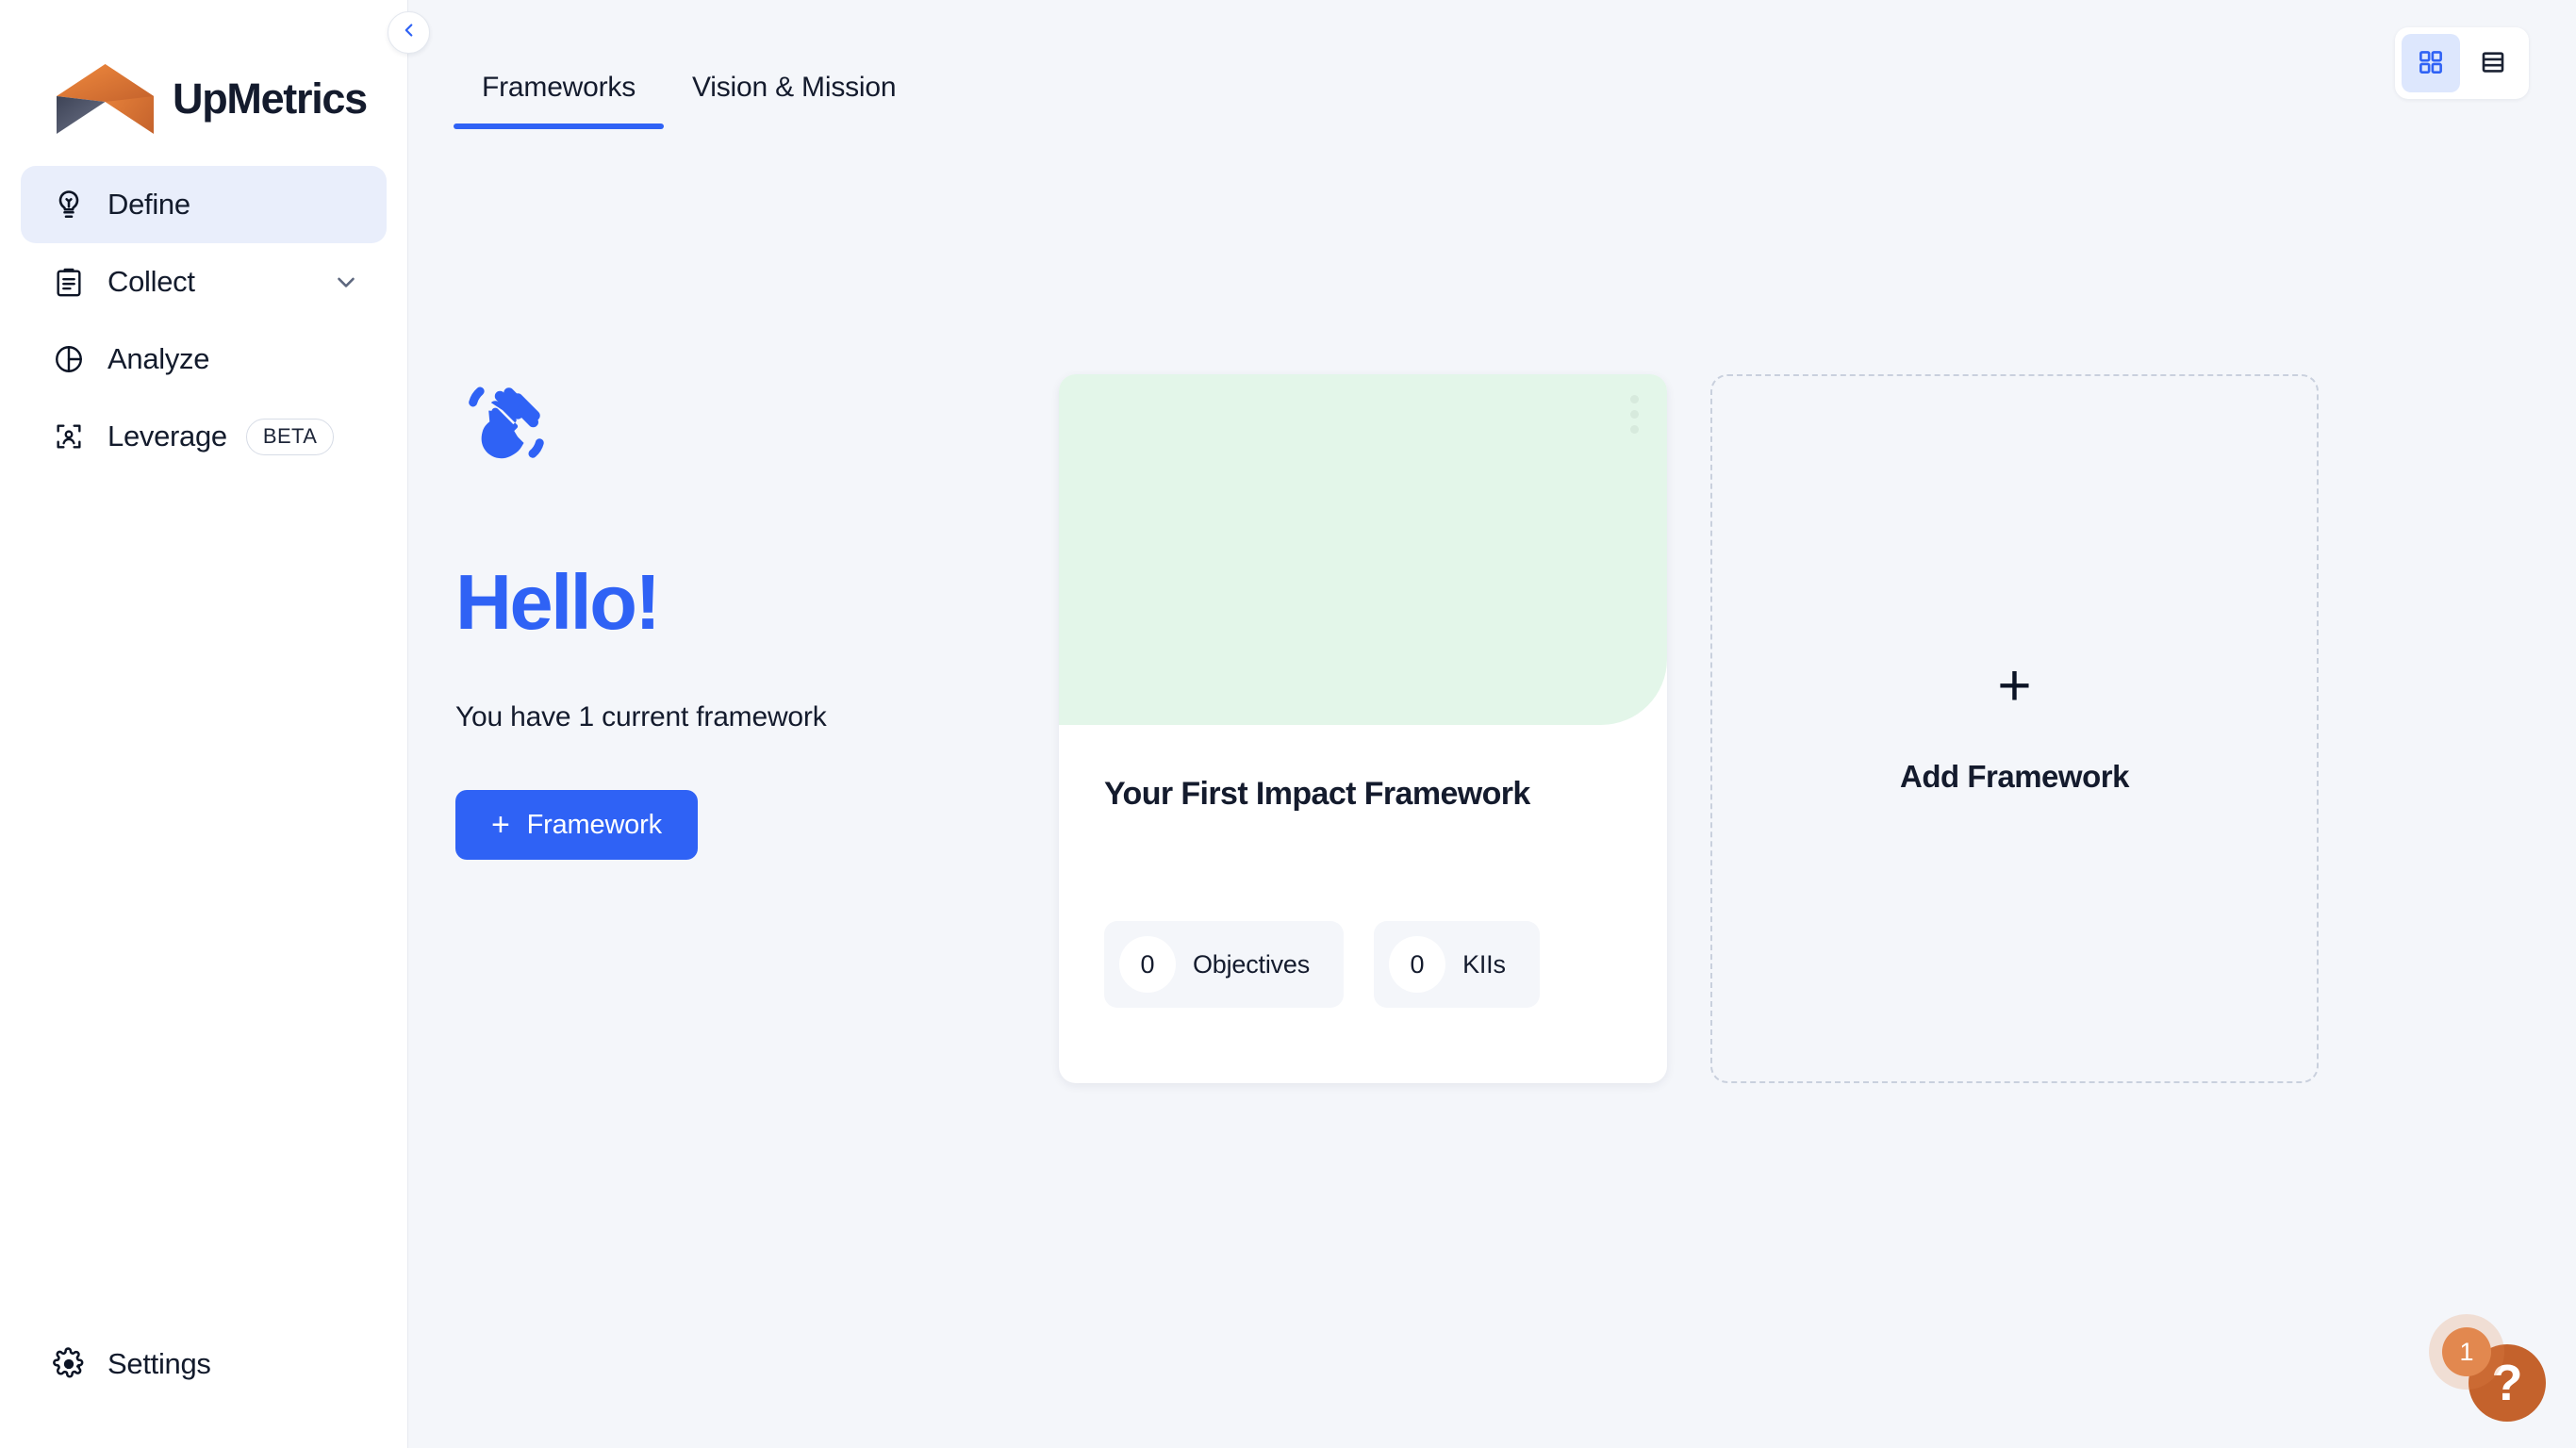 This screenshot has height=1448, width=2576. Describe the element at coordinates (204, 282) in the screenshot. I see `sidebar-item-collect: Collect` at that location.